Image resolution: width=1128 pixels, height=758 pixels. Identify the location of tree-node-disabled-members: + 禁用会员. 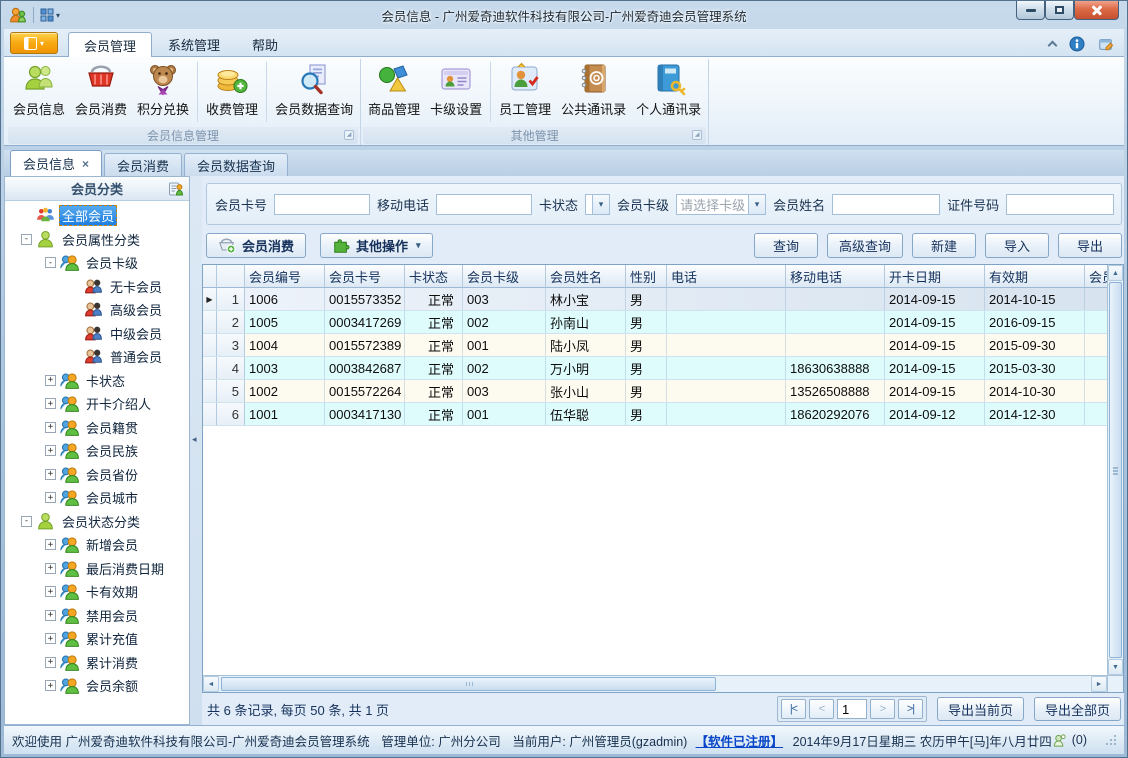
(97, 616).